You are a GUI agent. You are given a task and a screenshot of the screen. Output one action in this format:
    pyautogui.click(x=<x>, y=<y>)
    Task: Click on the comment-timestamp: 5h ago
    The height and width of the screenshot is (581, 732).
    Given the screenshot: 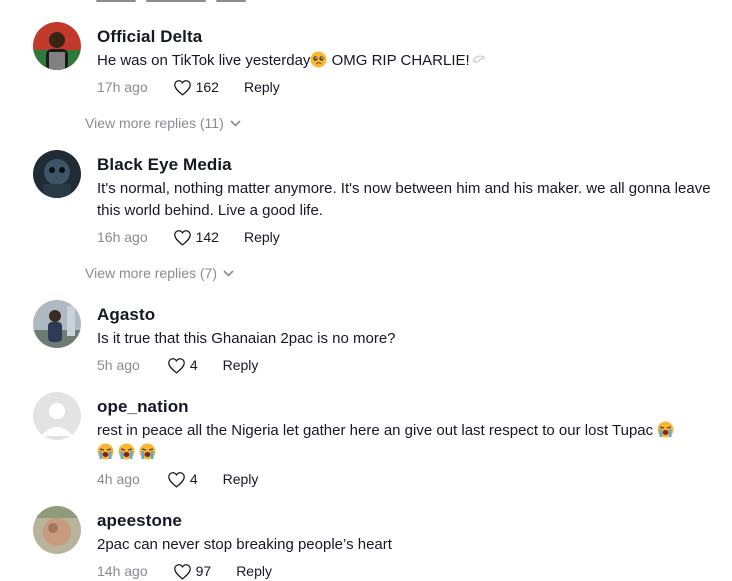 What is the action you would take?
    pyautogui.click(x=118, y=365)
    